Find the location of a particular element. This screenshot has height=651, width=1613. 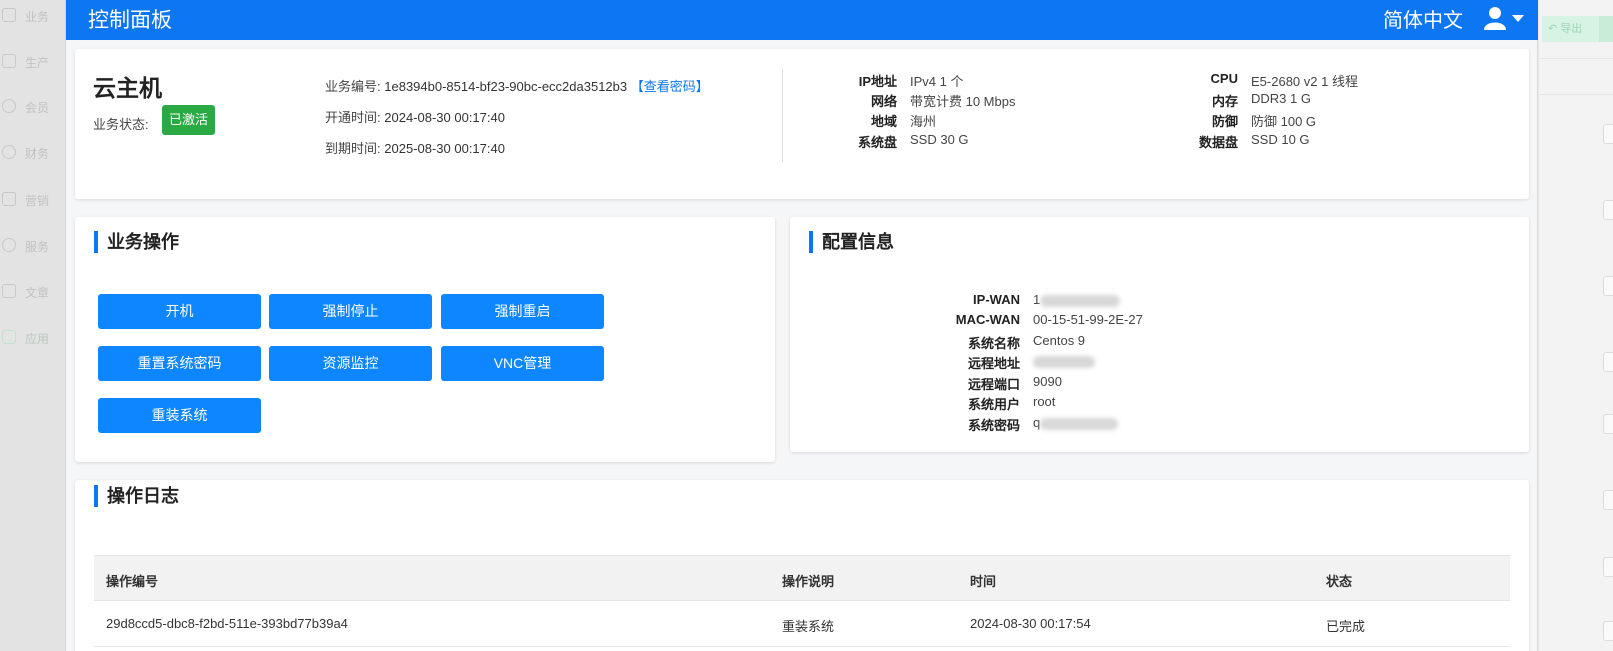

language-selector: 简体中文 is located at coordinates (1423, 18).